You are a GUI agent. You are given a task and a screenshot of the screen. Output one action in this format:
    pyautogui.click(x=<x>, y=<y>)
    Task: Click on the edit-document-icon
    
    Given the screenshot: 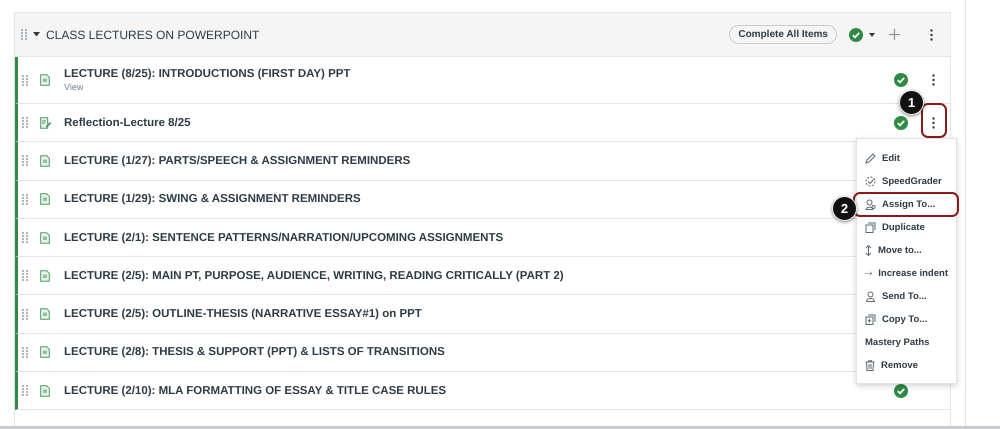 What is the action you would take?
    pyautogui.click(x=46, y=122)
    